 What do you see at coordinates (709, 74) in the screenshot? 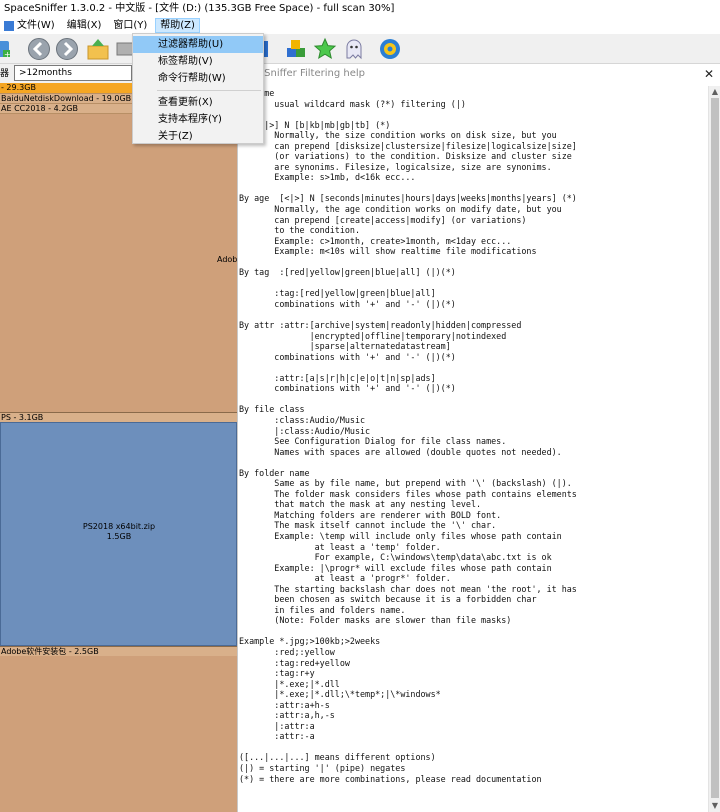
I see `close-icon: ✕` at bounding box center [709, 74].